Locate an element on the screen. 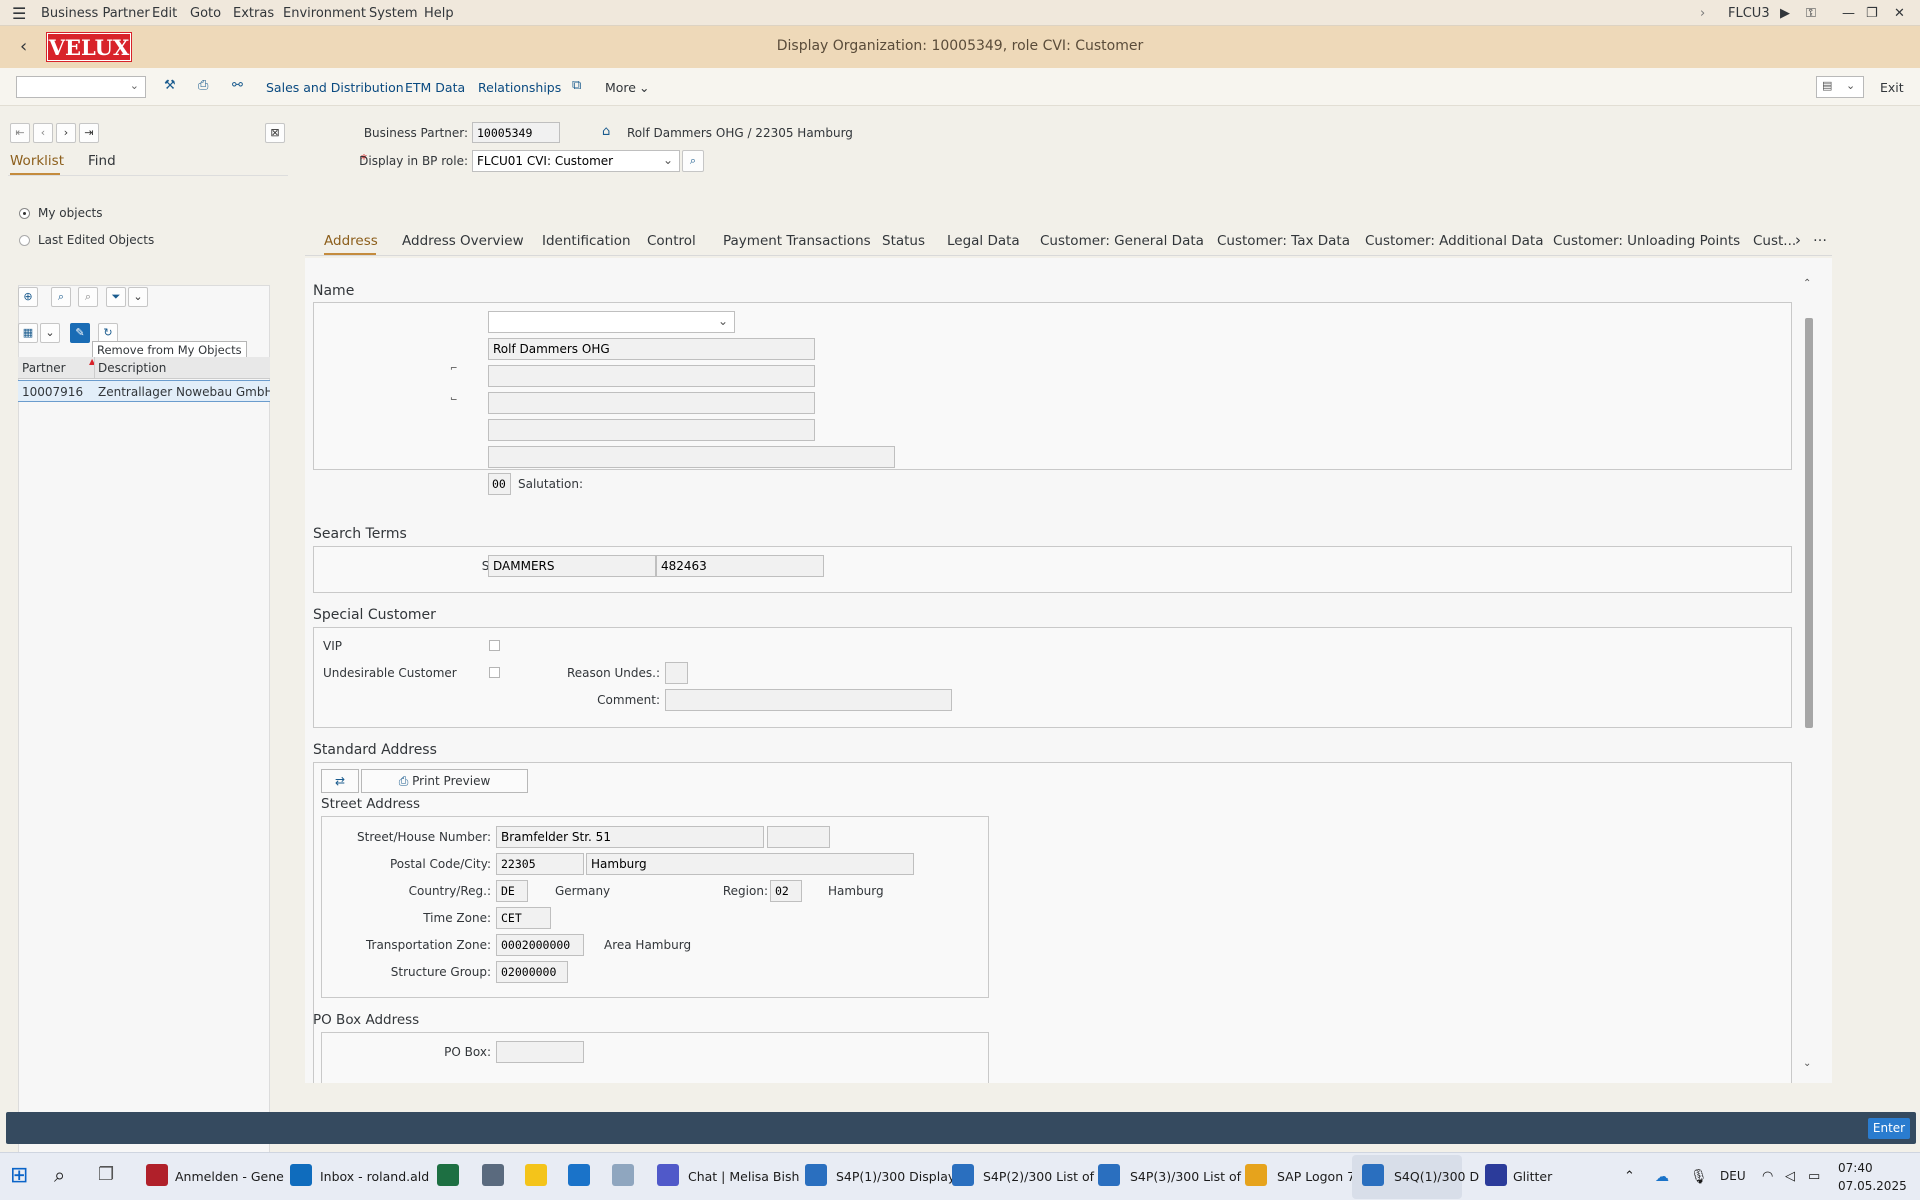 The width and height of the screenshot is (1920, 1200). bp-role-select: FLCU01 CVI: Customer ⌄ is located at coordinates (576, 161).